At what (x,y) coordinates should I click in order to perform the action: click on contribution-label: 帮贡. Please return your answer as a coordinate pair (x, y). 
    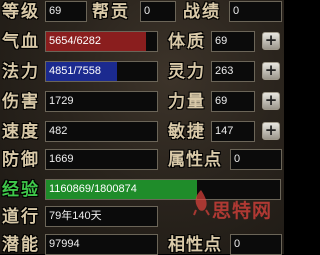
    Looking at the image, I should click on (111, 12).